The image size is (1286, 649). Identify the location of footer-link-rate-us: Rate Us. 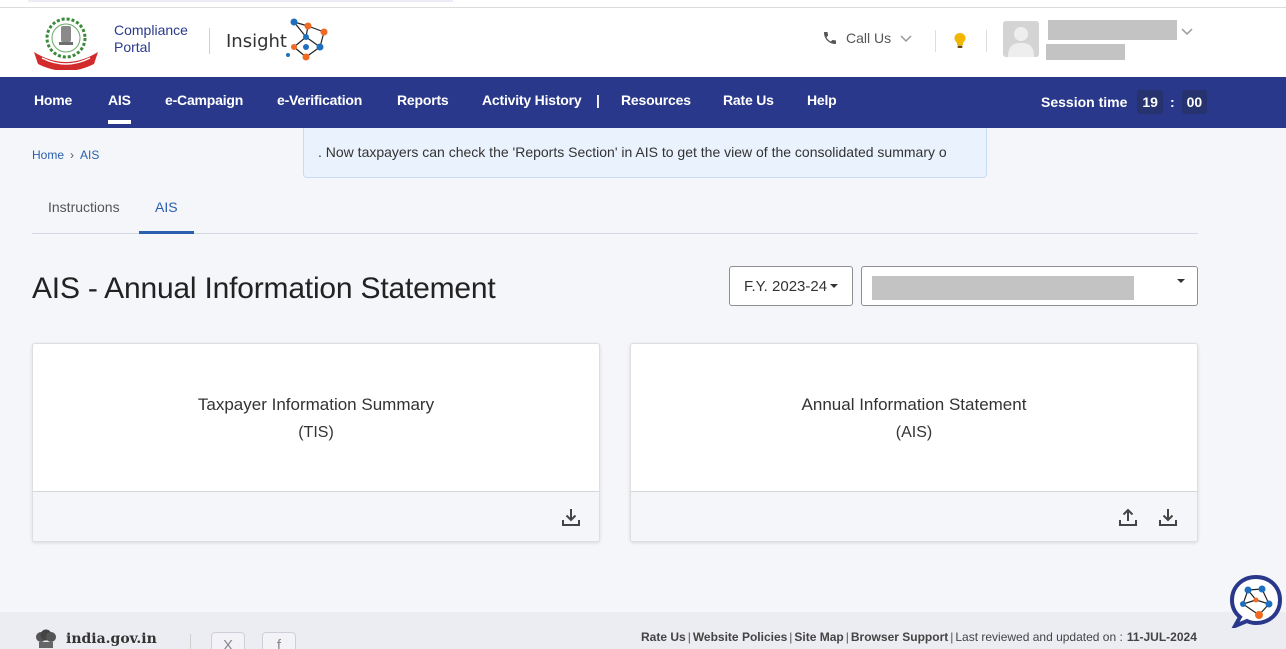
(663, 637).